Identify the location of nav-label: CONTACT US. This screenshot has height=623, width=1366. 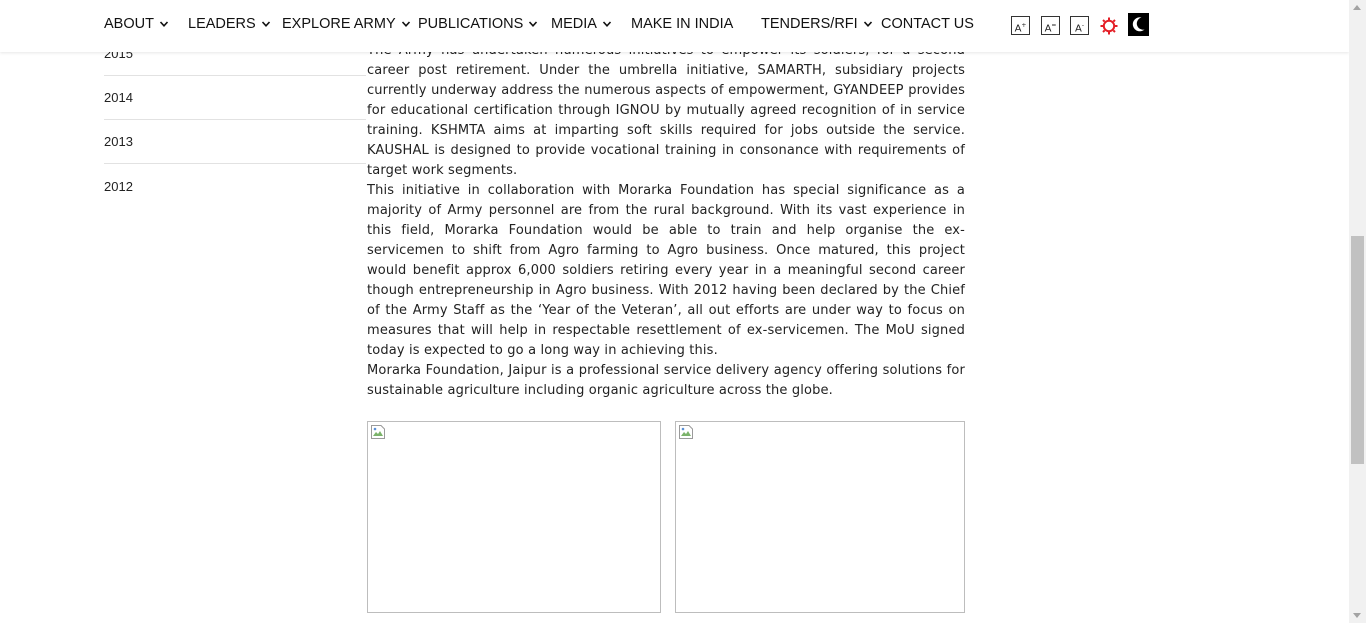
(927, 24).